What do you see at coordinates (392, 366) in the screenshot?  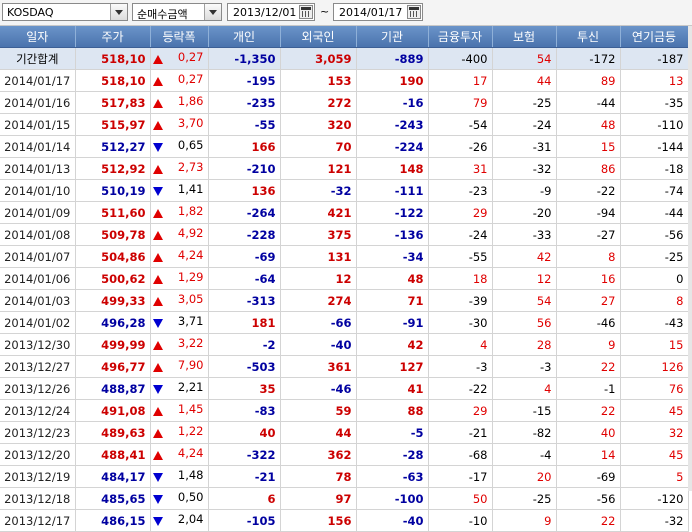 I see `cell-institution: 127` at bounding box center [392, 366].